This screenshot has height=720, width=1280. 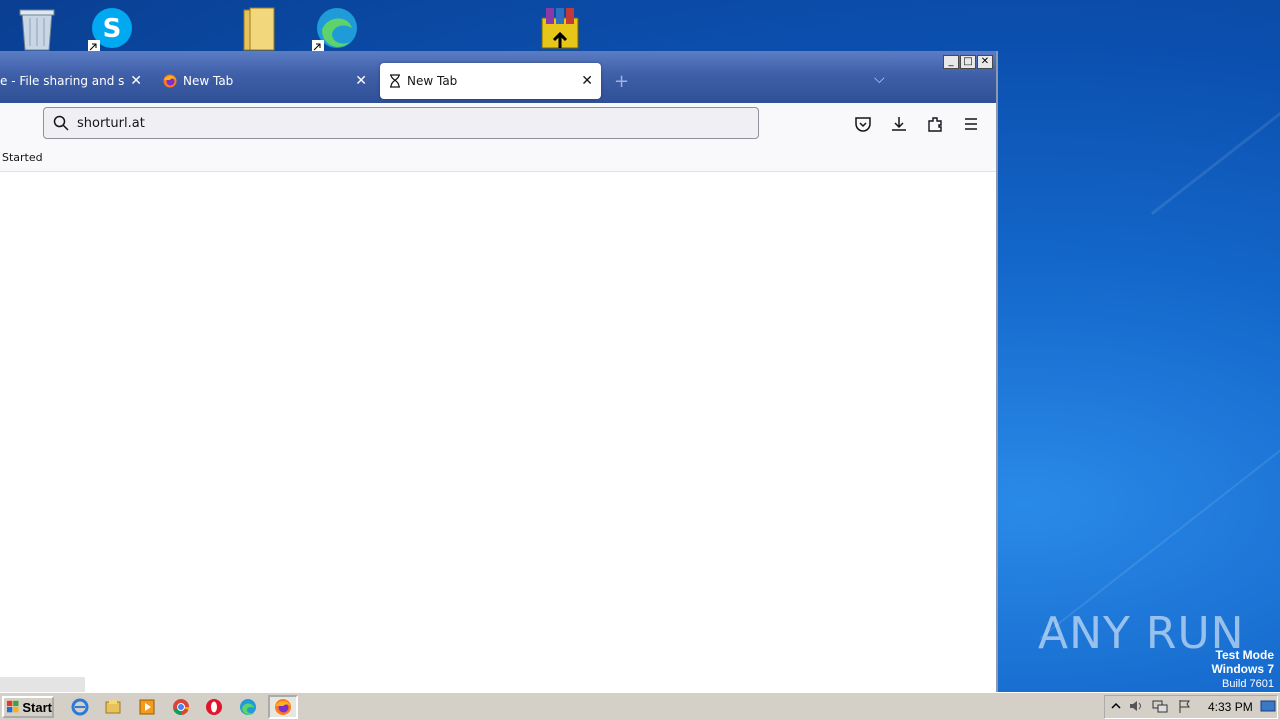 I want to click on downloads-icon, so click(x=899, y=124).